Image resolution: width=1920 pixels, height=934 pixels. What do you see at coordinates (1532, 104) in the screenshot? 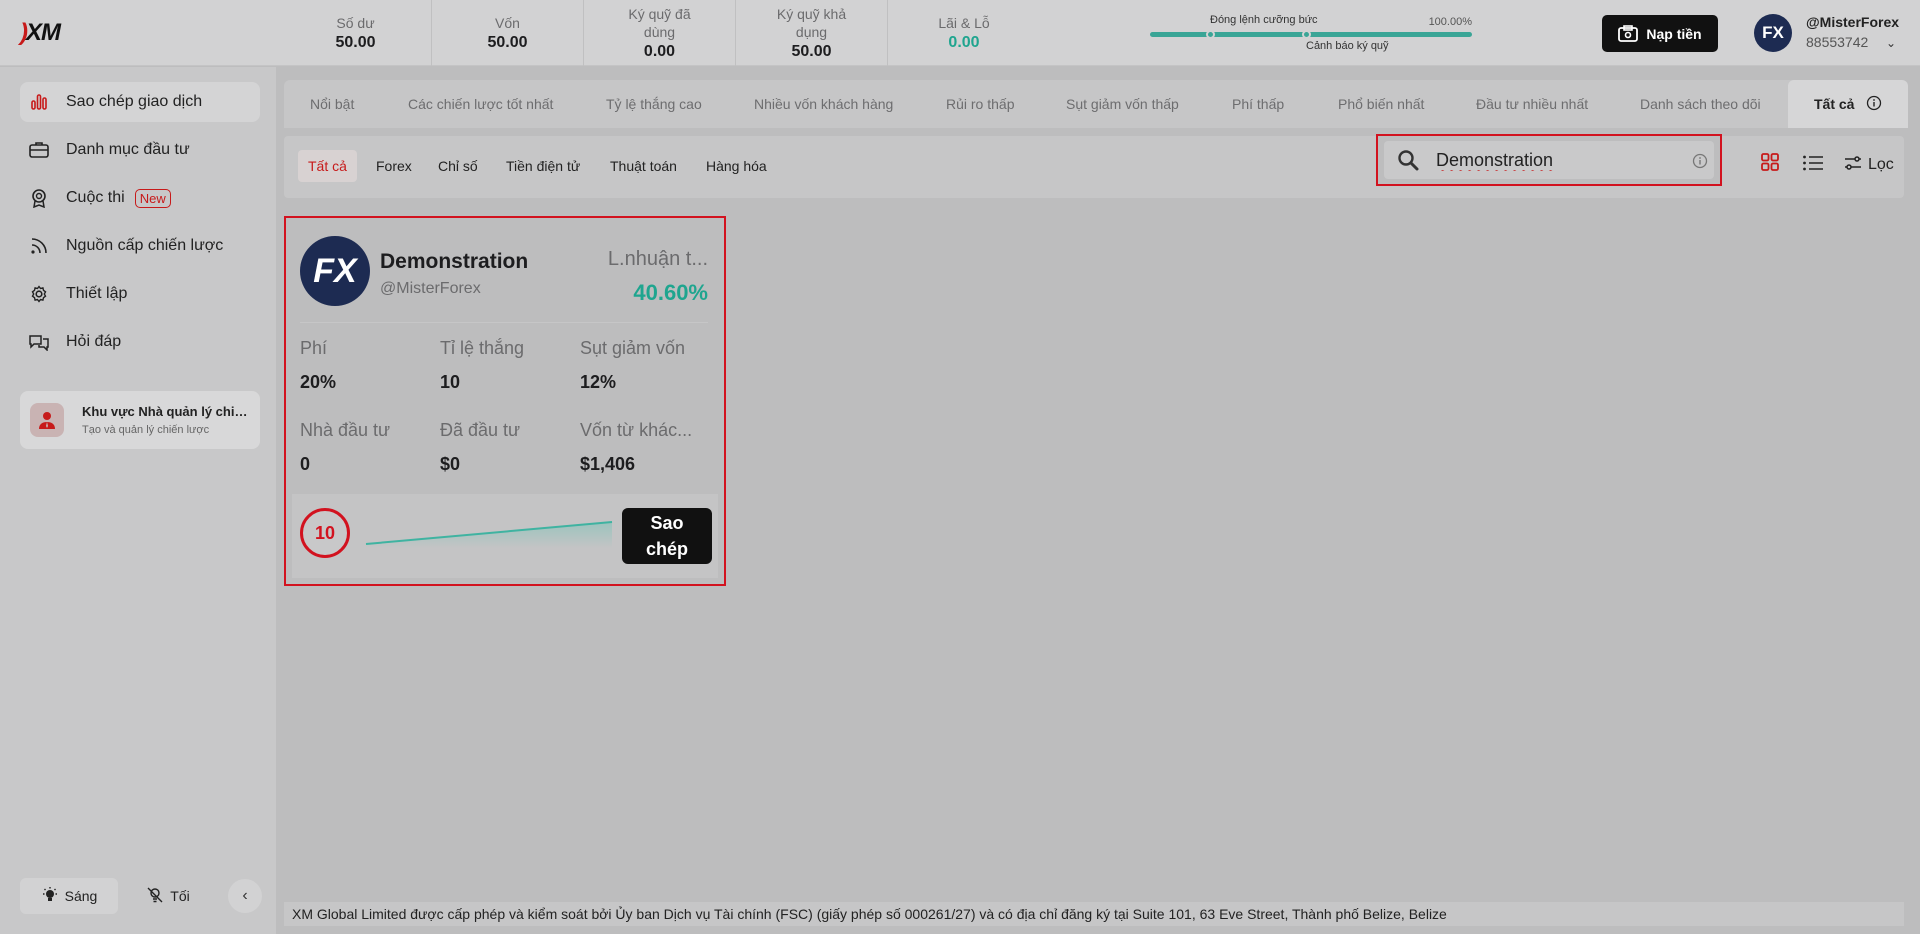
I see `tab-most-invested: Đầu tư nhiều nhất` at bounding box center [1532, 104].